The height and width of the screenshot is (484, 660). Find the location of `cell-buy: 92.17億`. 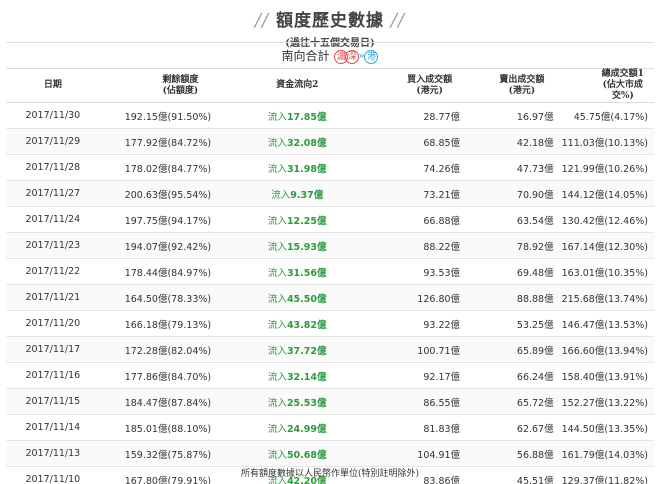

cell-buy: 92.17億 is located at coordinates (418, 375).